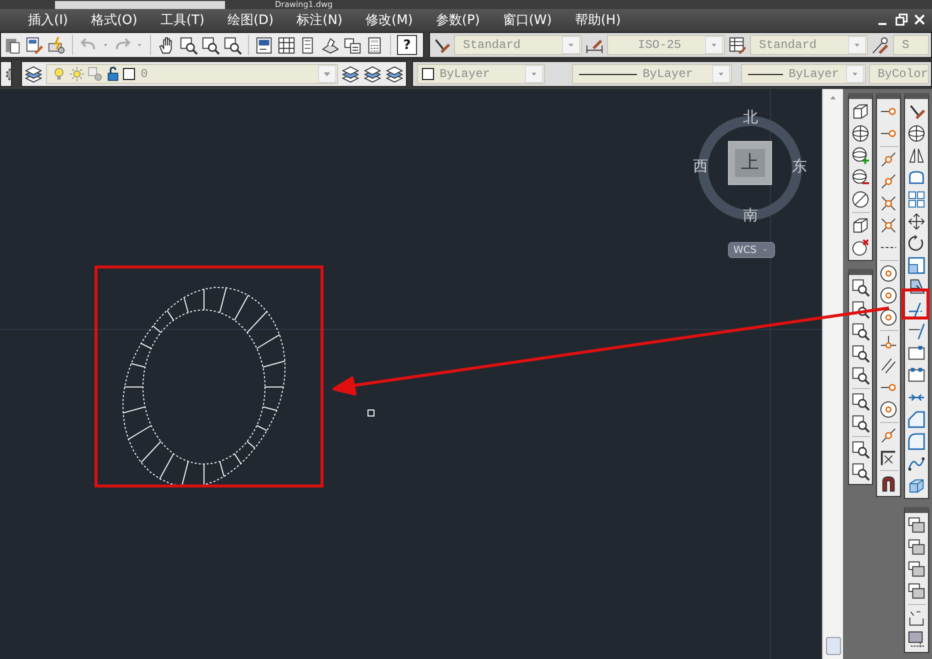  What do you see at coordinates (115, 20) in the screenshot?
I see `menu-item: 格式(O)` at bounding box center [115, 20].